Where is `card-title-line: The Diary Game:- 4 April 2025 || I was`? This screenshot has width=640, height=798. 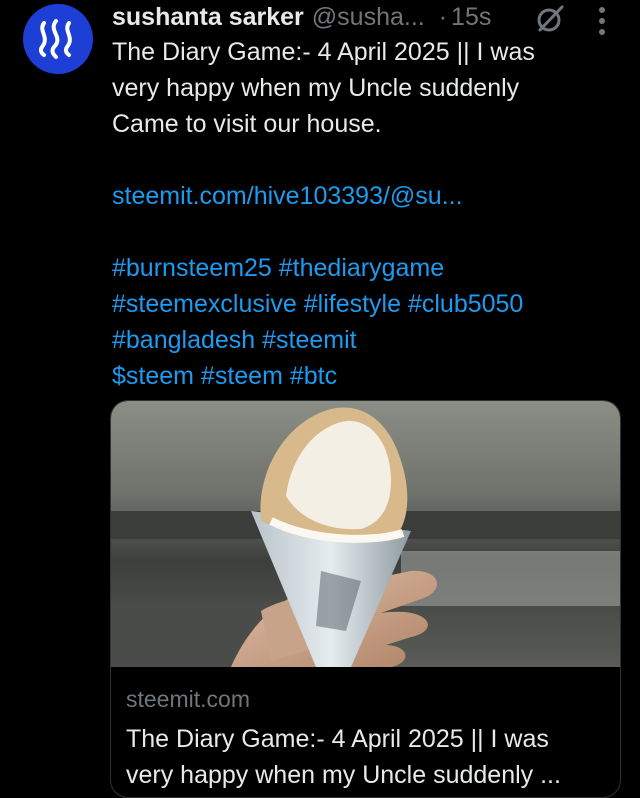
card-title-line: The Diary Game:- 4 April 2025 || I was is located at coordinates (337, 739).